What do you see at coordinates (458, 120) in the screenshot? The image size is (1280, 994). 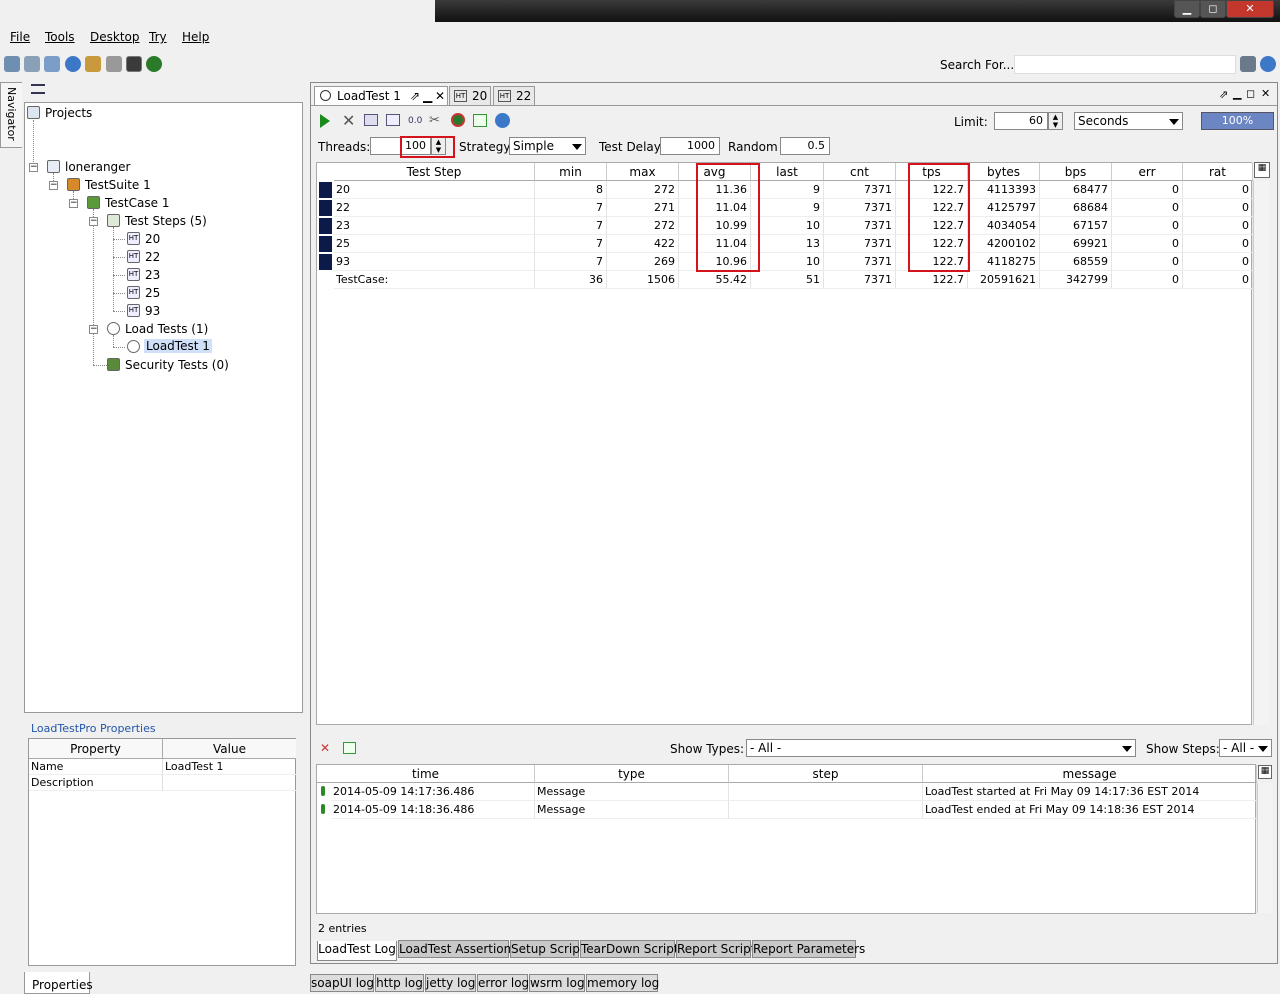 I see `loadui-icon` at bounding box center [458, 120].